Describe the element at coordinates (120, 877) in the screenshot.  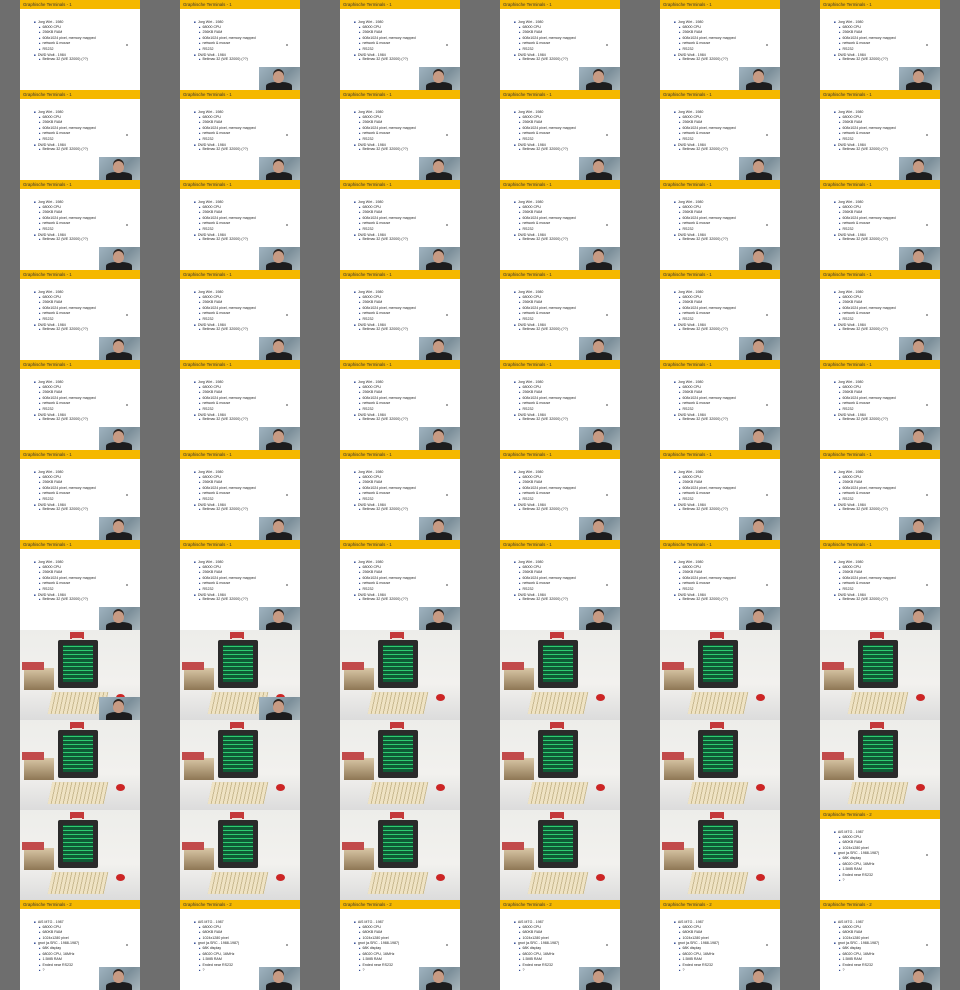
I see `mouse-icon` at that location.